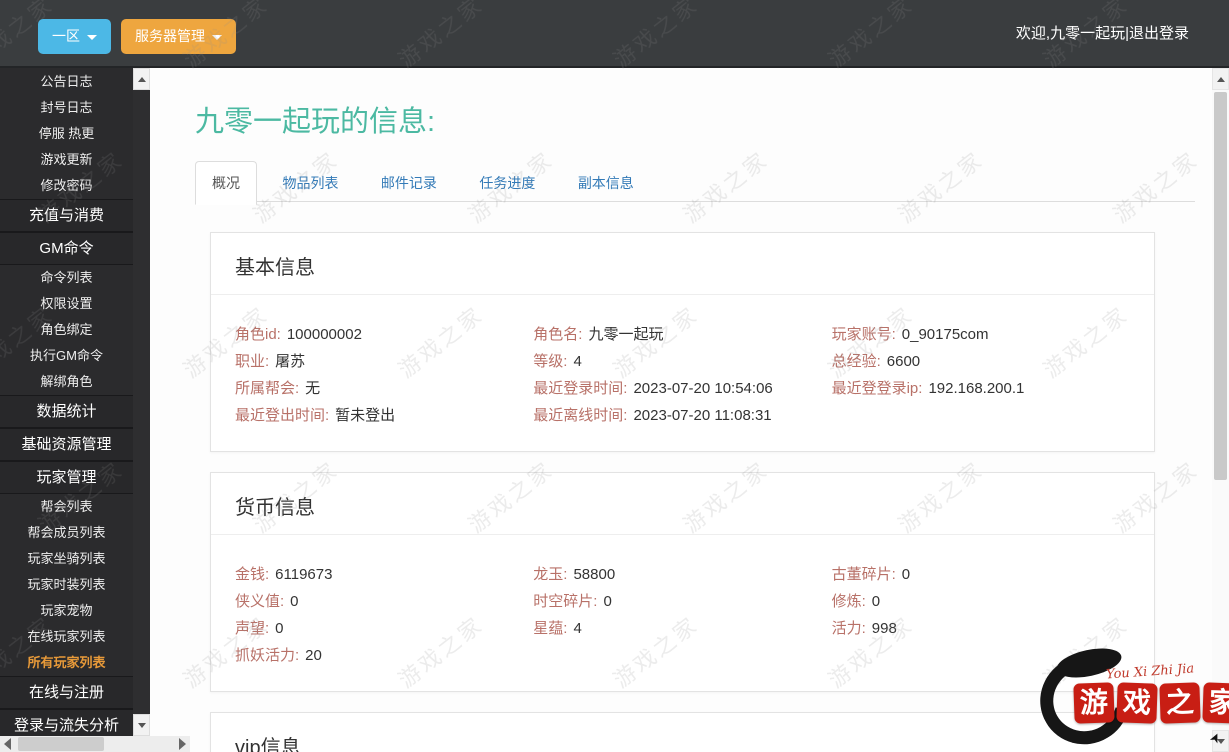  What do you see at coordinates (66, 507) in the screenshot?
I see `sidebar-item-guild-list: 帮会列表` at bounding box center [66, 507].